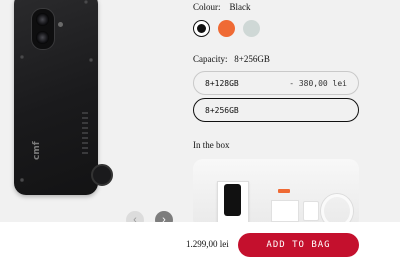 This screenshot has height=265, width=400. I want to click on colour-swatch-white, so click(251, 28).